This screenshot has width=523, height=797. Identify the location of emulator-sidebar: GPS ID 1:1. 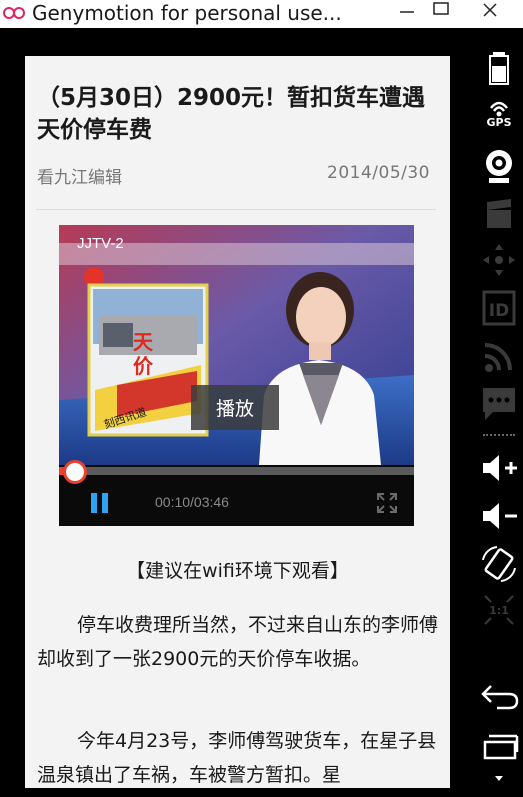
(499, 412).